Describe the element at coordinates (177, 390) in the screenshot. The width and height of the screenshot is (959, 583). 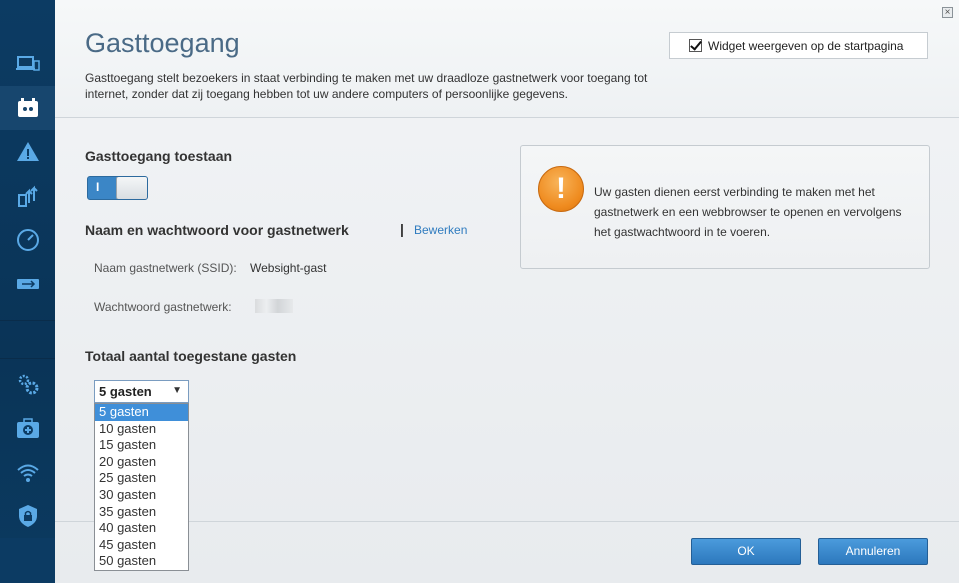
I see `chevron-down-icon: ▼` at that location.